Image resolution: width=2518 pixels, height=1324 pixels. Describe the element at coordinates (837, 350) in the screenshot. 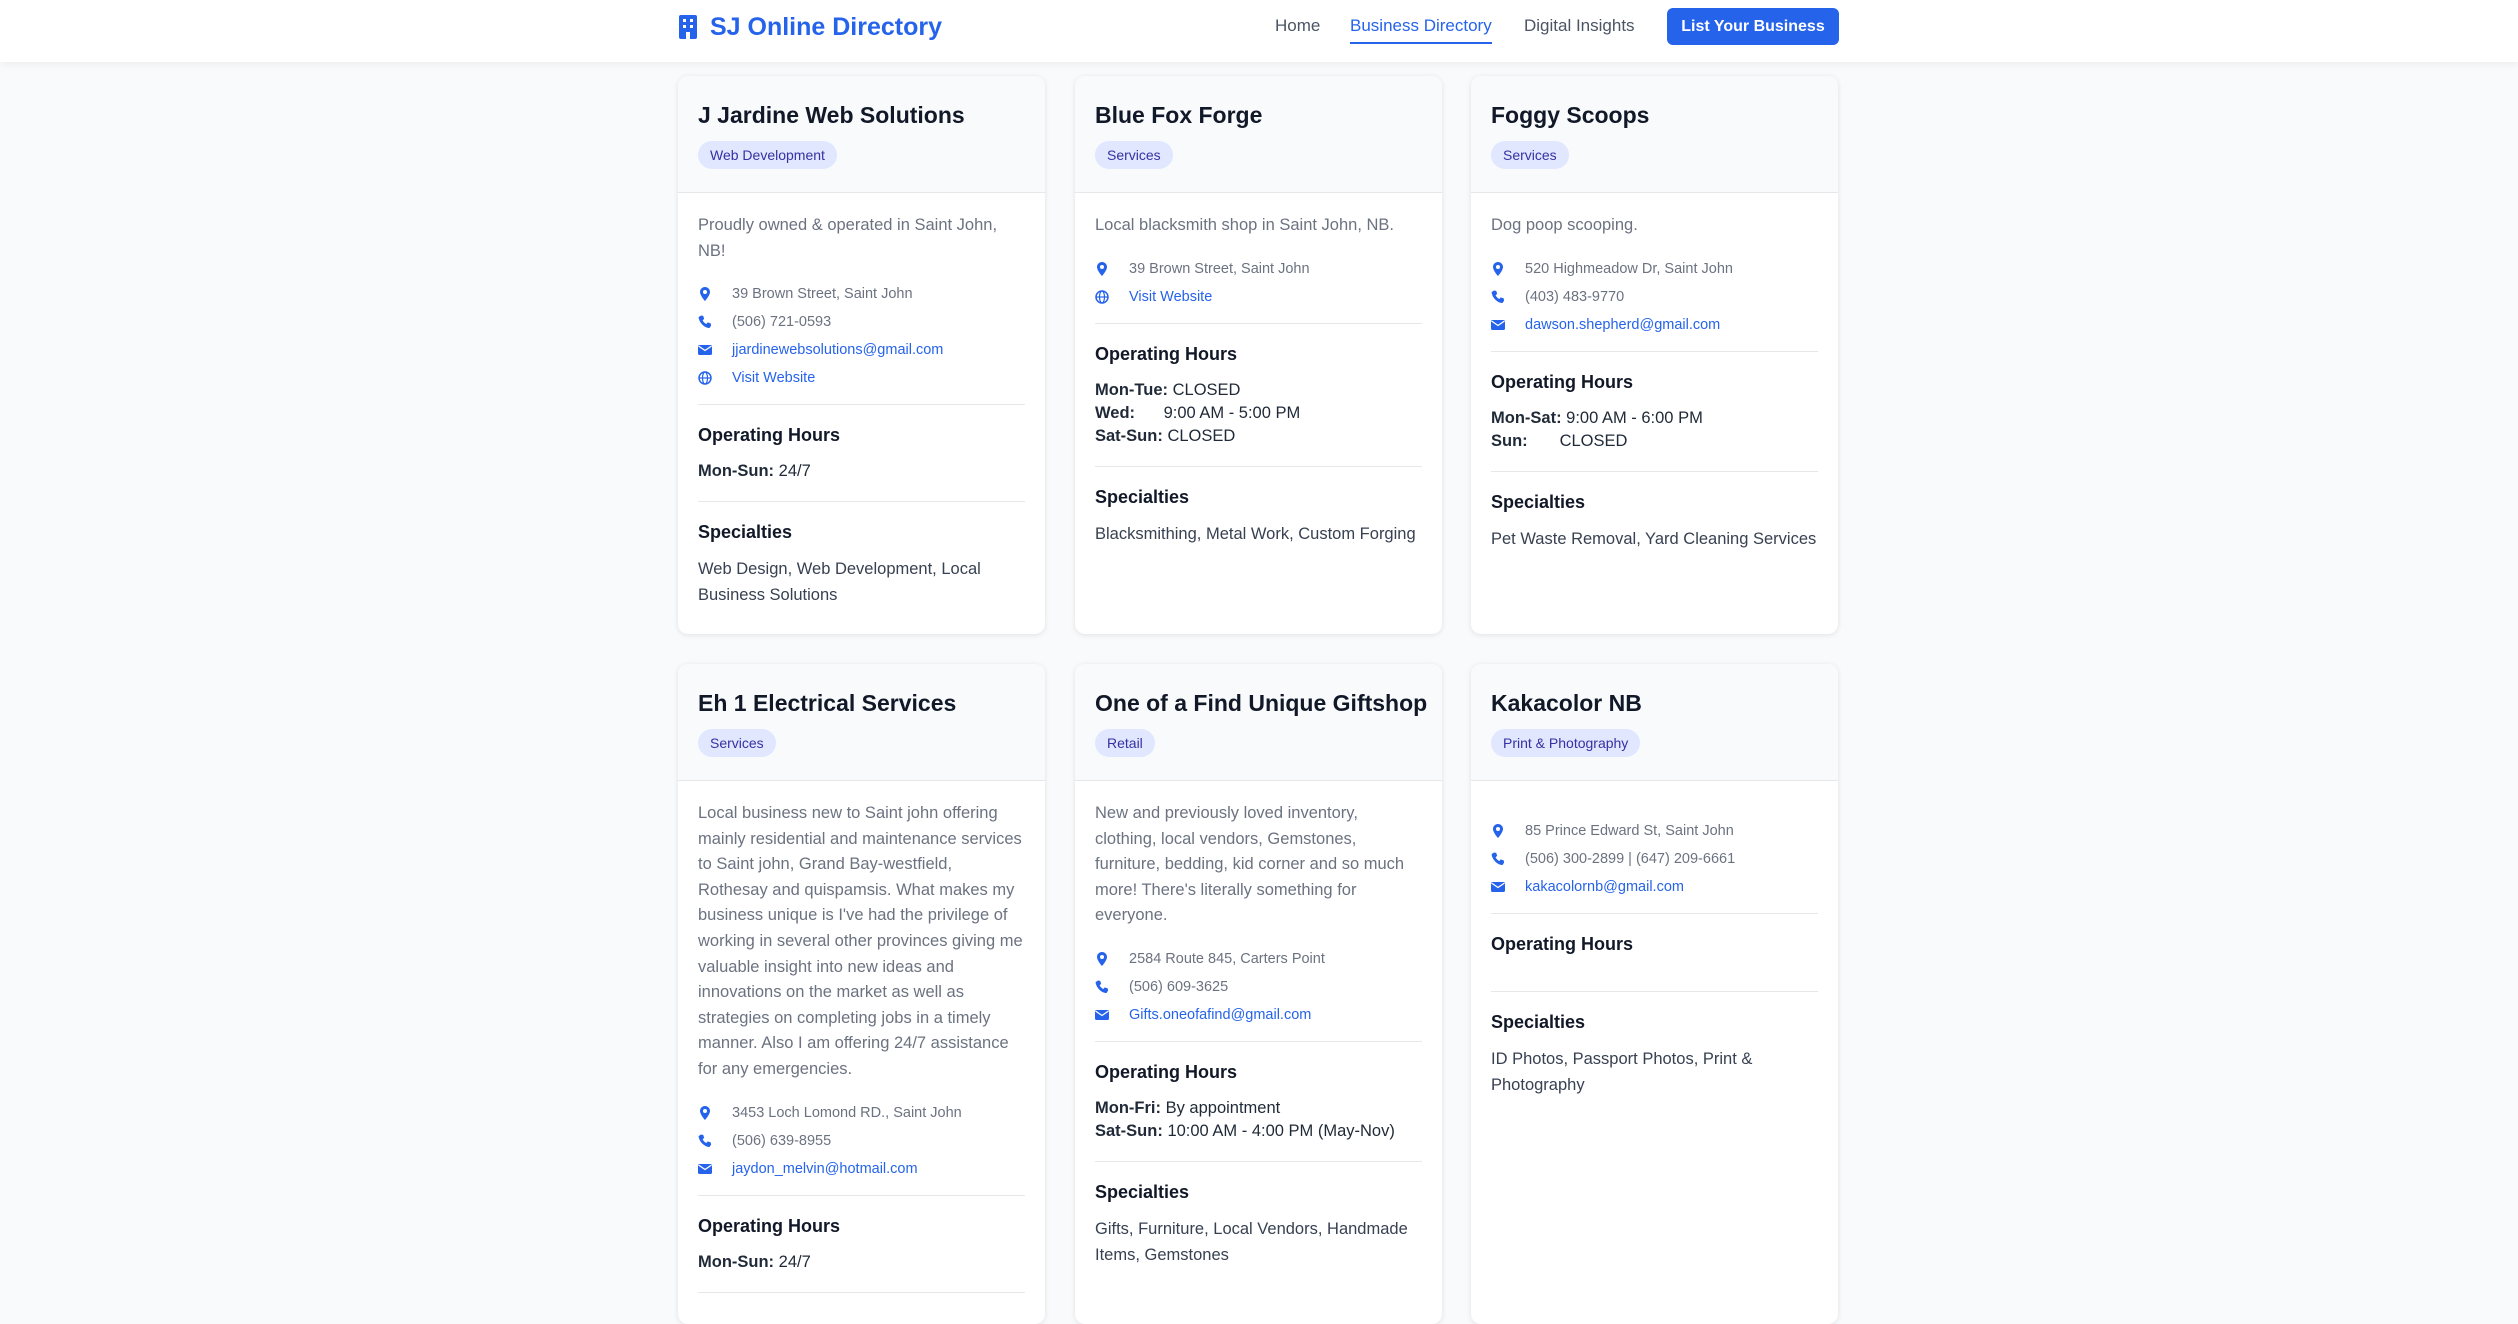

I see `email-link: jjardinewebsolutions@gmail.com` at that location.